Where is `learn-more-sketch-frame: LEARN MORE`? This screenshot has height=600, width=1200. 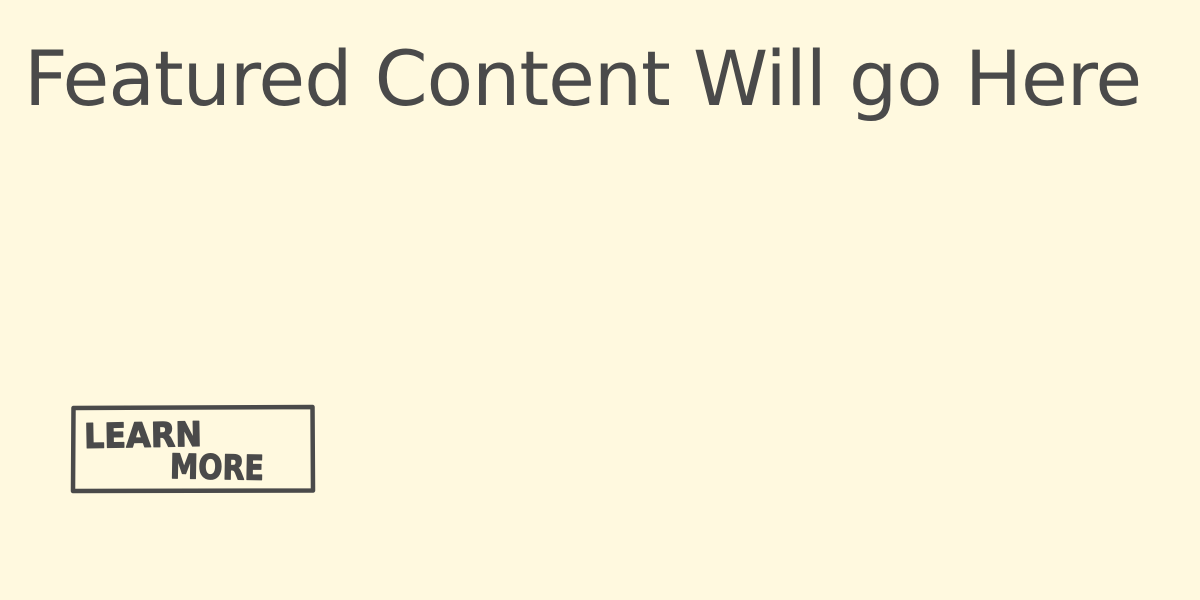
learn-more-sketch-frame: LEARN MORE is located at coordinates (193, 449).